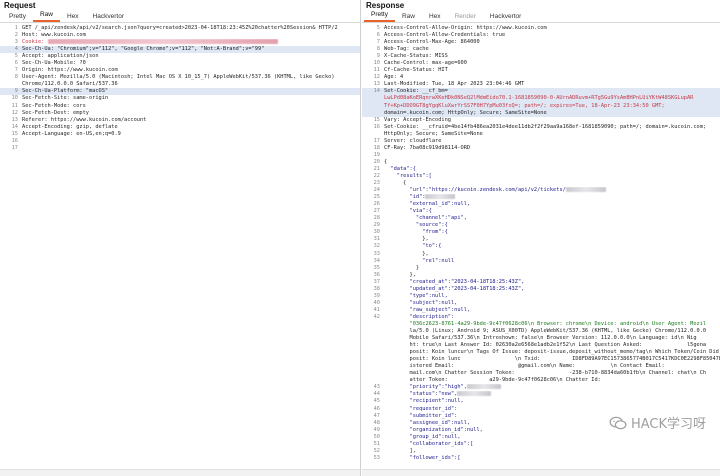 This screenshot has width=720, height=476. What do you see at coordinates (376, 225) in the screenshot?
I see `line-number: 29` at bounding box center [376, 225].